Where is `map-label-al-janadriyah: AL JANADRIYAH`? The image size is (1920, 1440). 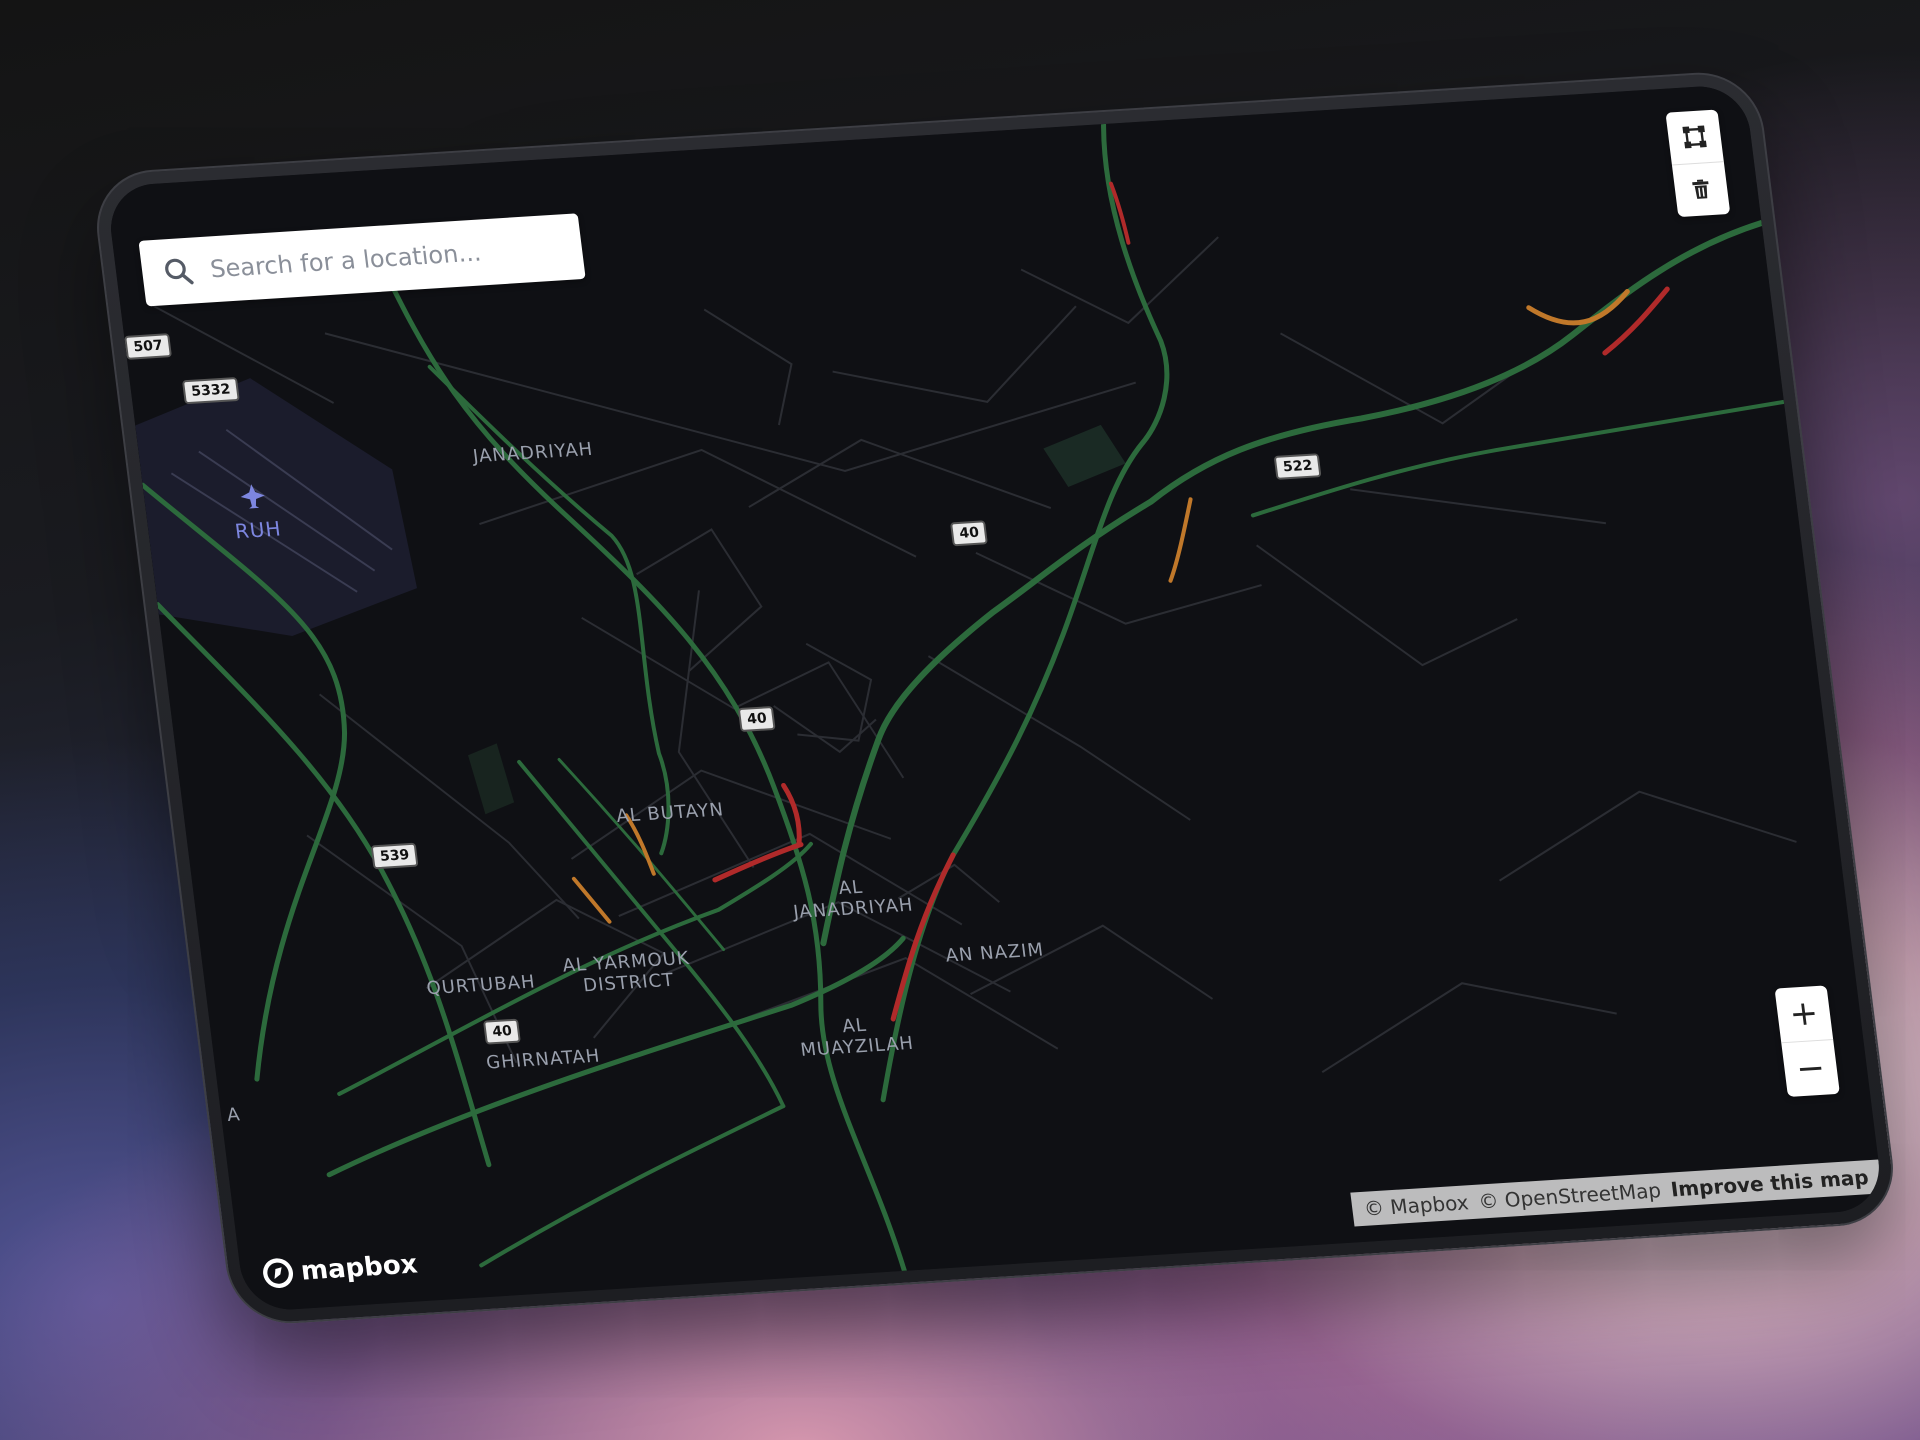
map-label-al-janadriyah: AL JANADRIYAH is located at coordinates (852, 898).